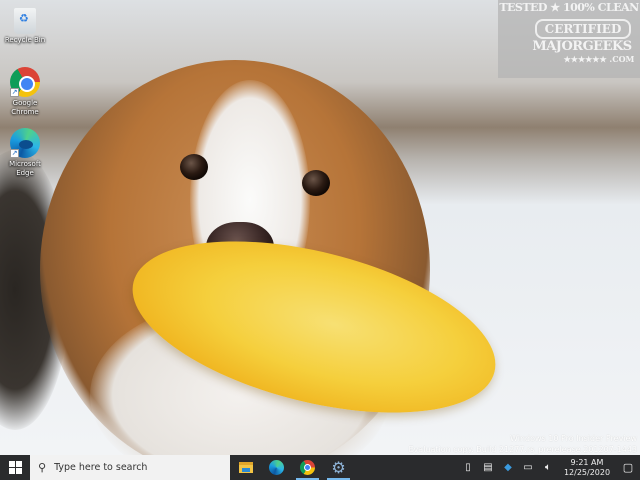 This screenshot has width=640, height=480. I want to click on start-button, so click(15, 467).